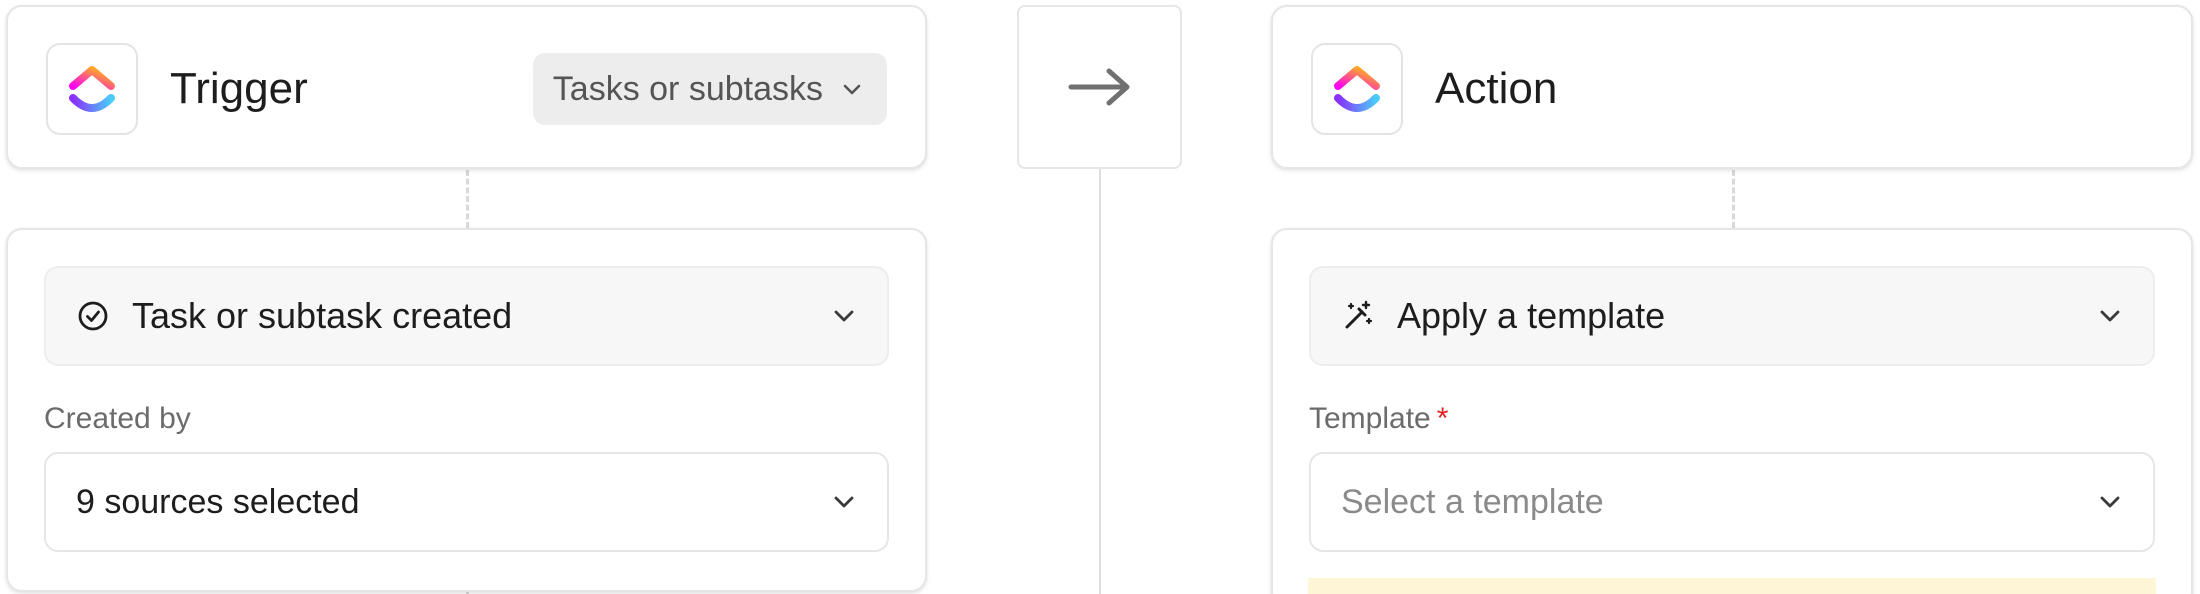  What do you see at coordinates (1442, 418) in the screenshot?
I see `required-marker: *` at bounding box center [1442, 418].